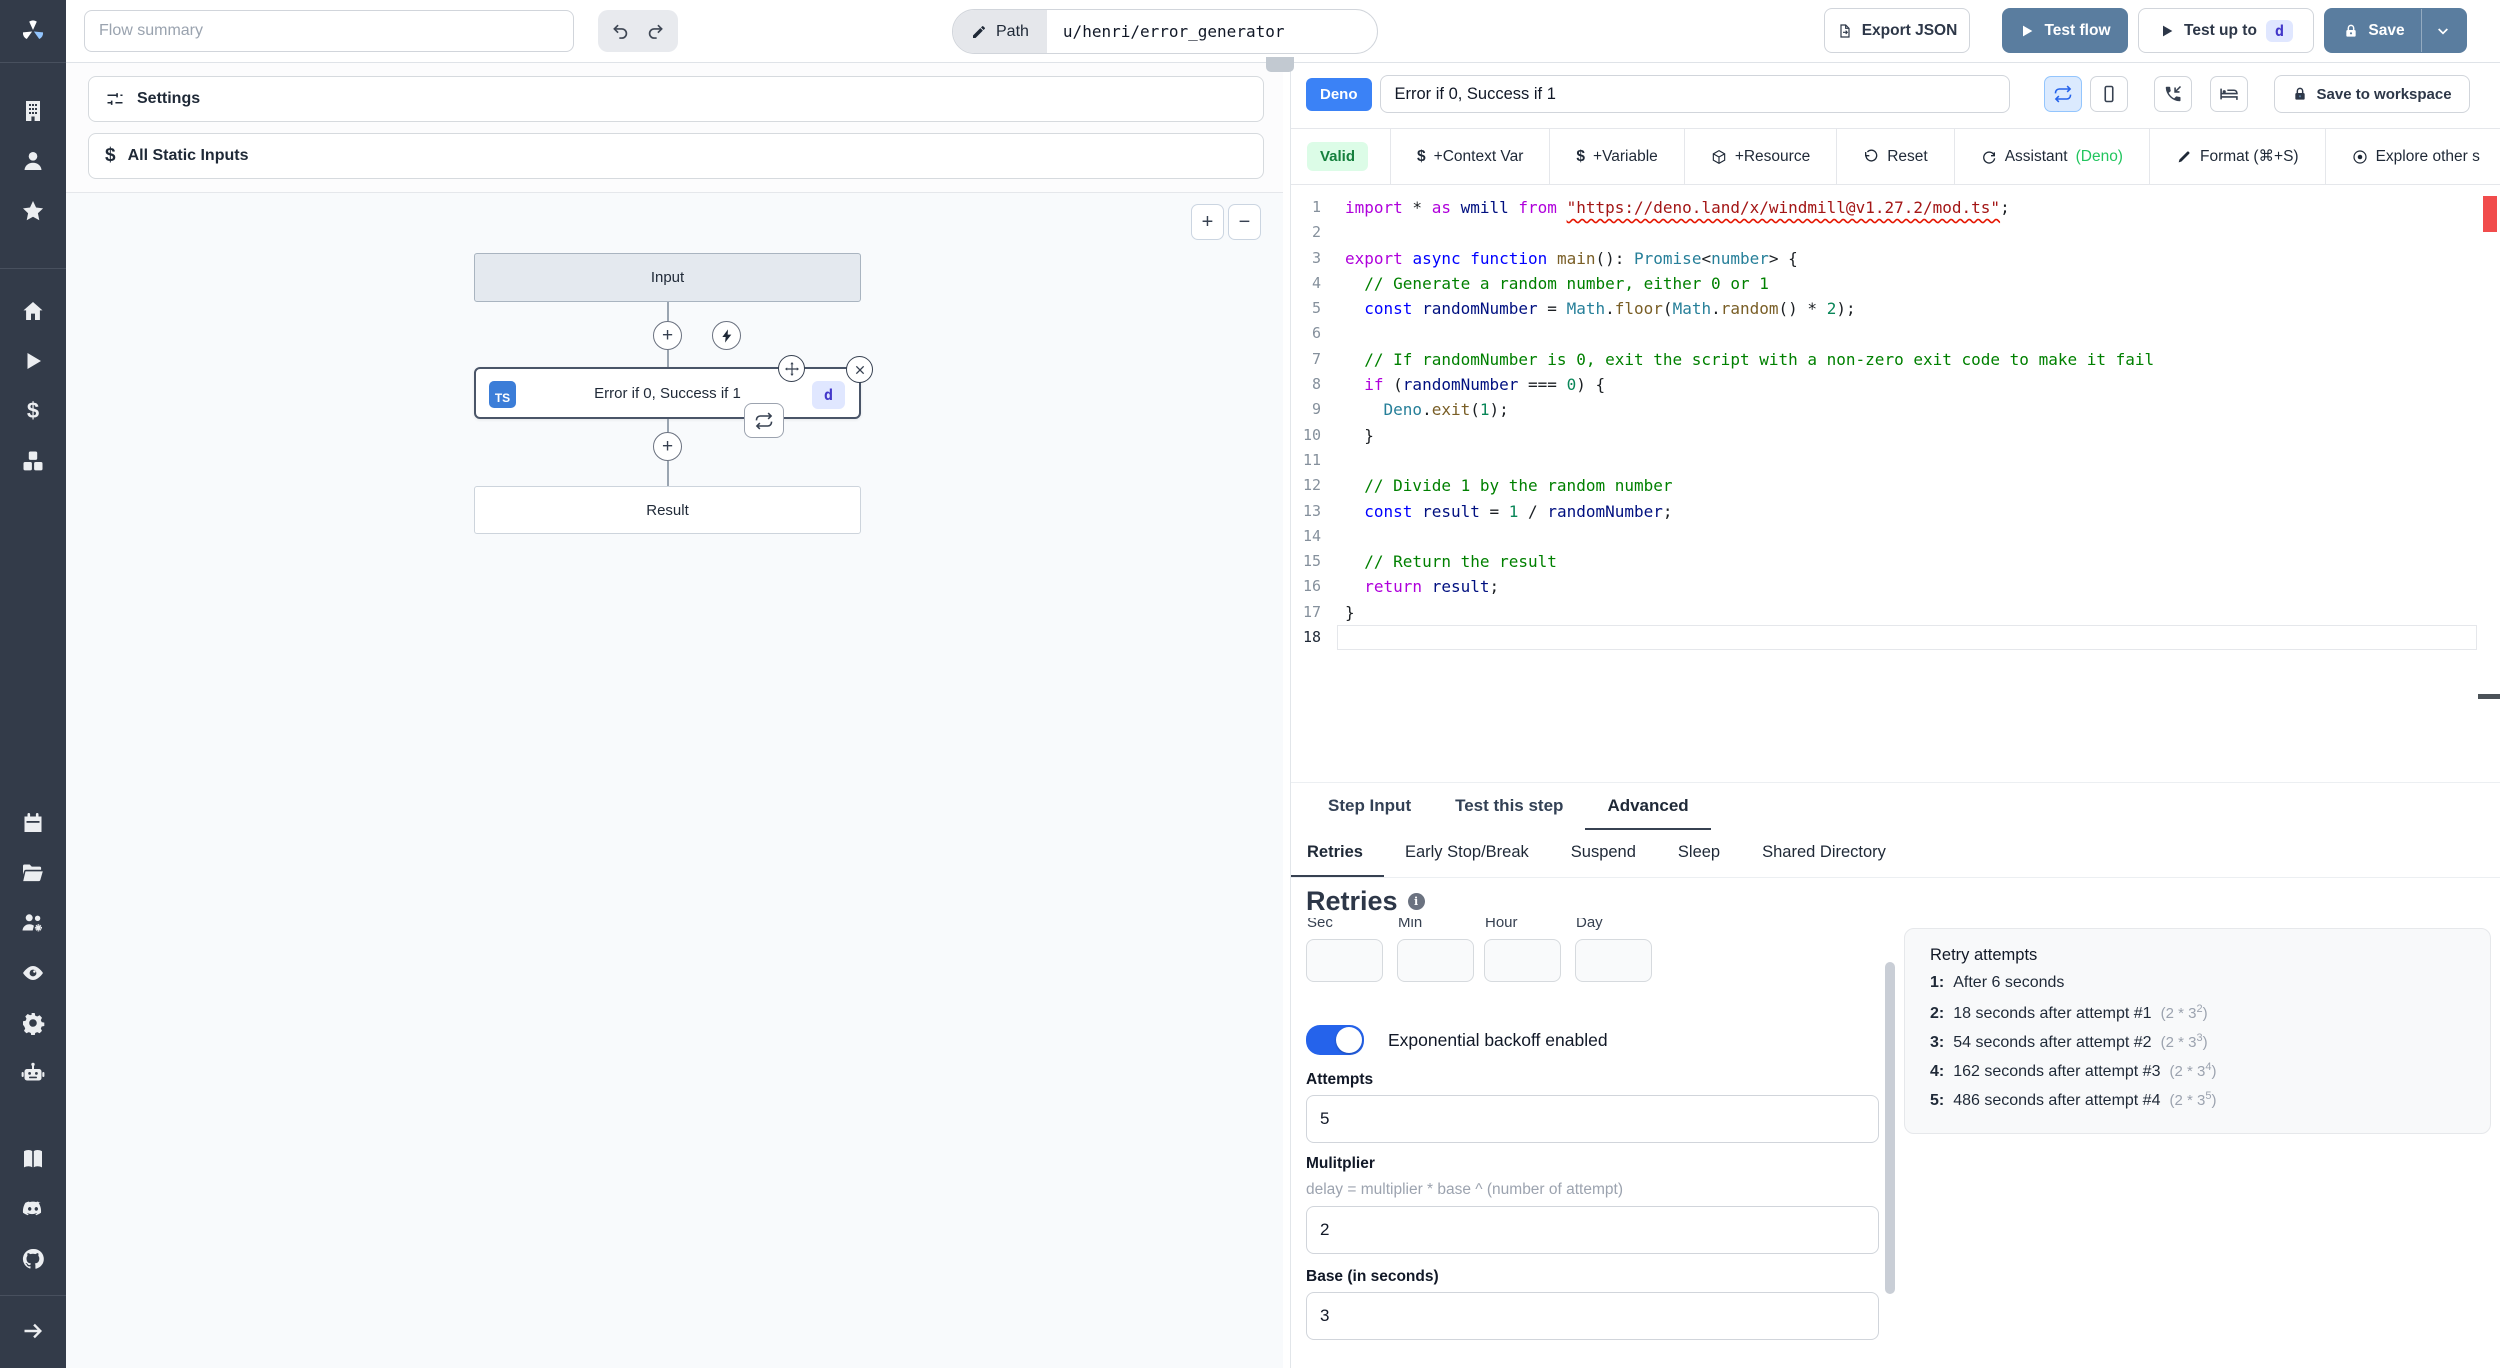 The height and width of the screenshot is (1368, 2500). I want to click on code-line-2: 2, so click(1895, 232).